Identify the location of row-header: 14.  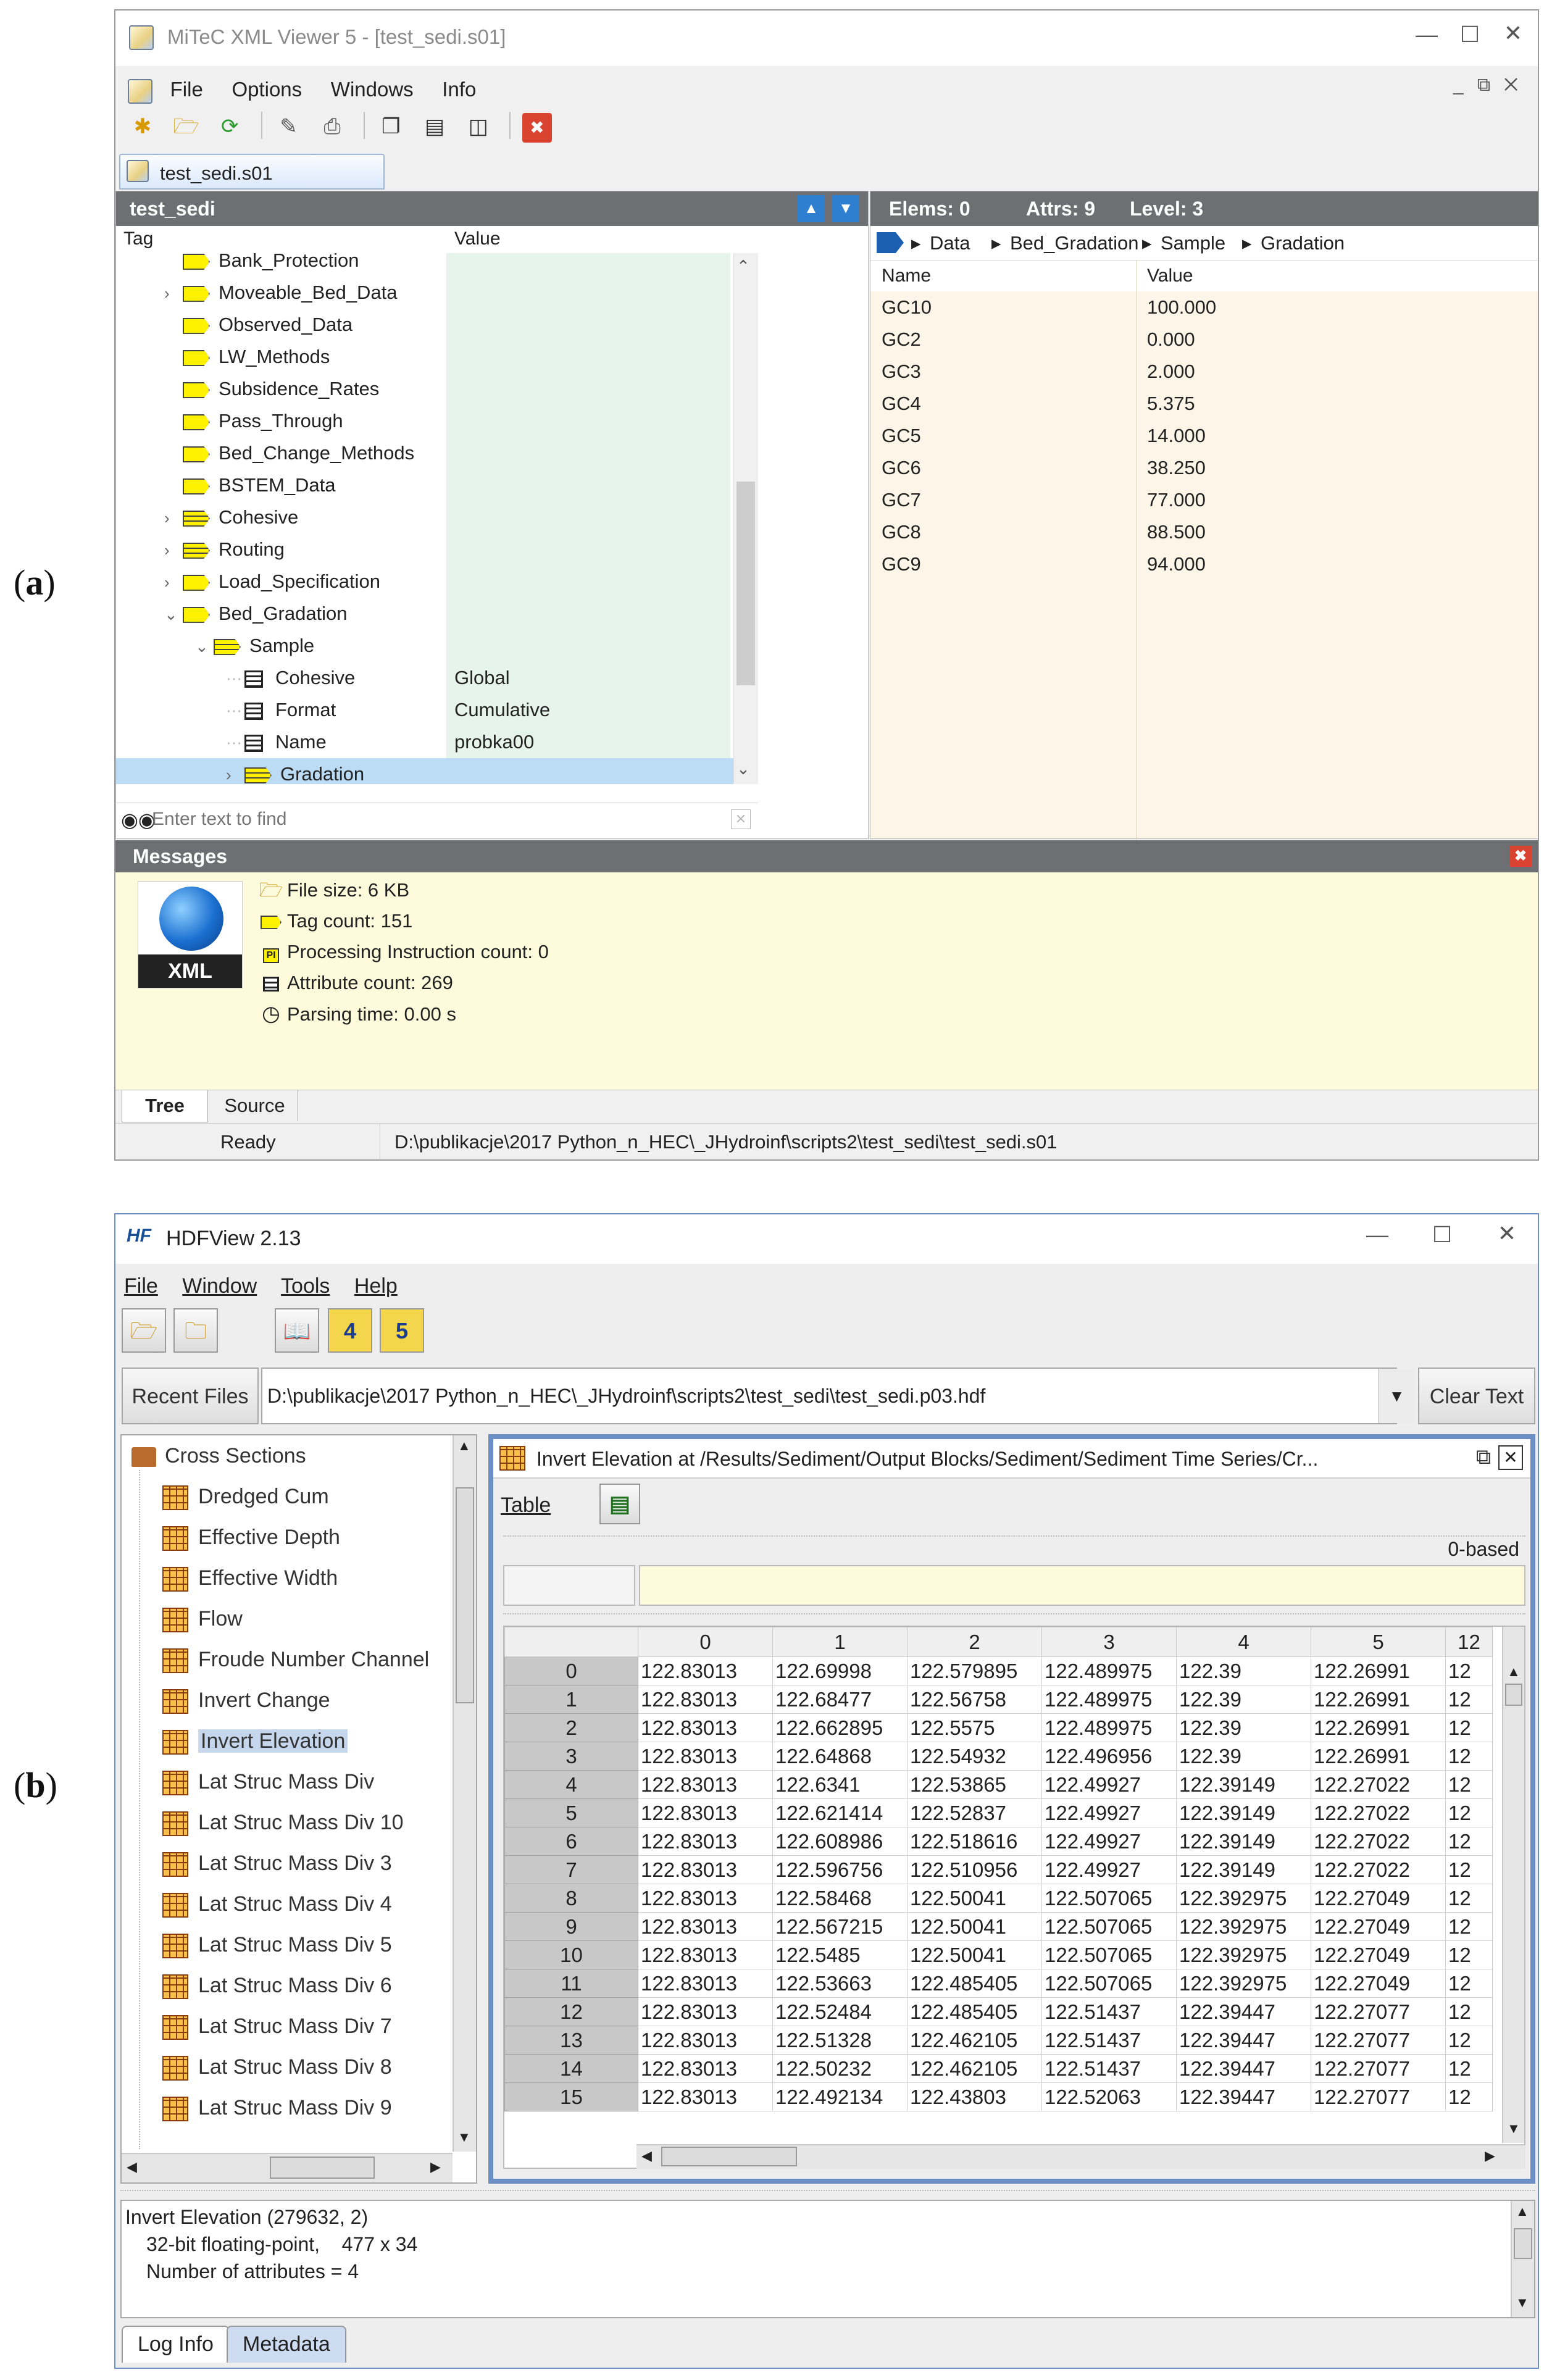
(571, 2068).